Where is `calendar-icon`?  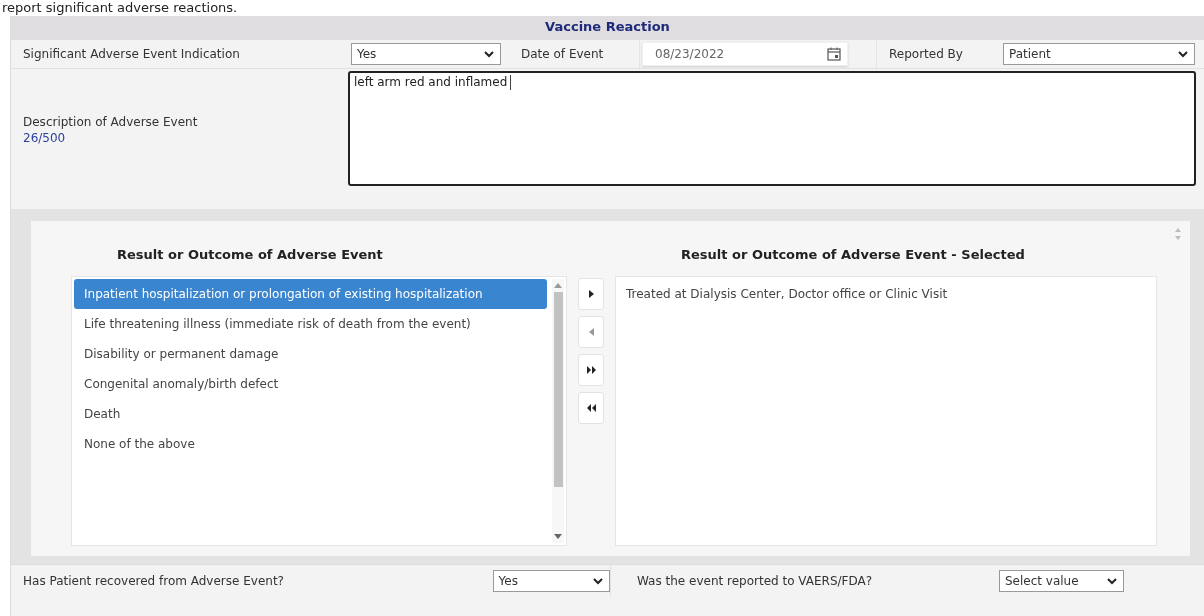
calendar-icon is located at coordinates (834, 54).